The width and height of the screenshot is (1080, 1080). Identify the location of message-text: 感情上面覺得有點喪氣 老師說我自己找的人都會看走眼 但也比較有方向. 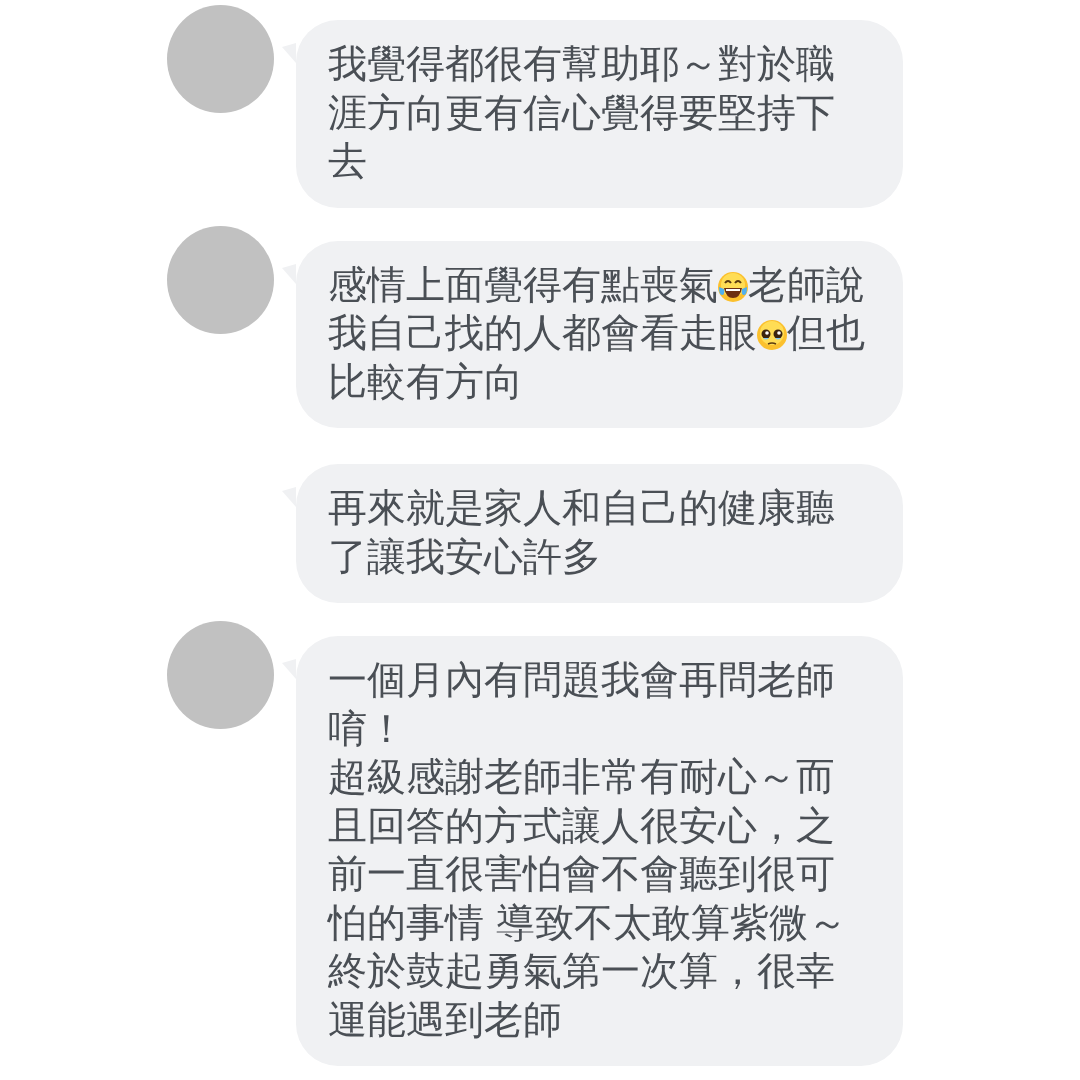
(597, 333).